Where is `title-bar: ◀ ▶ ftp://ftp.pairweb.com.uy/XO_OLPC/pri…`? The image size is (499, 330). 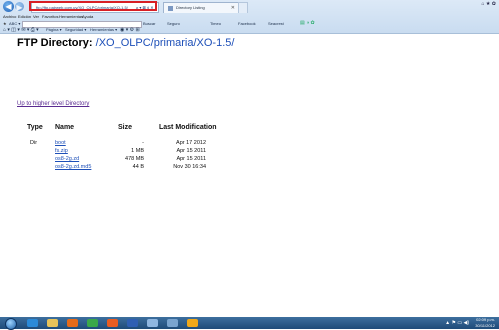
title-bar: ◀ ▶ ftp://ftp.pairweb.com.uy/XO_OLPC/pri… is located at coordinates (249, 6).